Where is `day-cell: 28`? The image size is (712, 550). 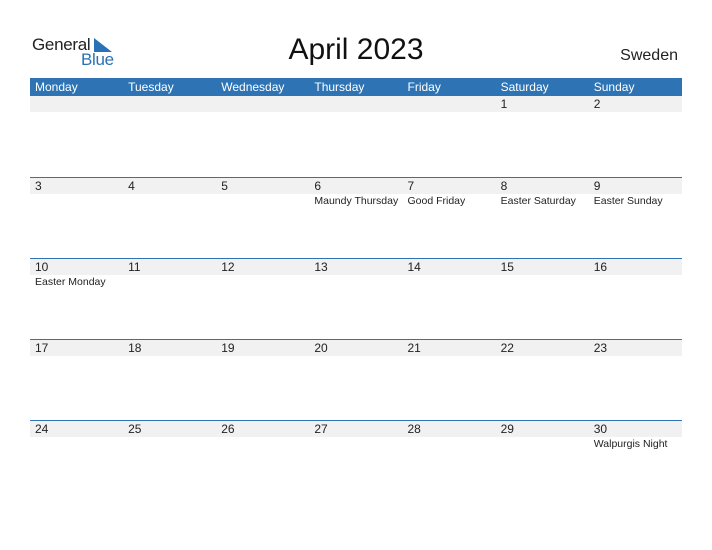
day-cell: 28 is located at coordinates (449, 461).